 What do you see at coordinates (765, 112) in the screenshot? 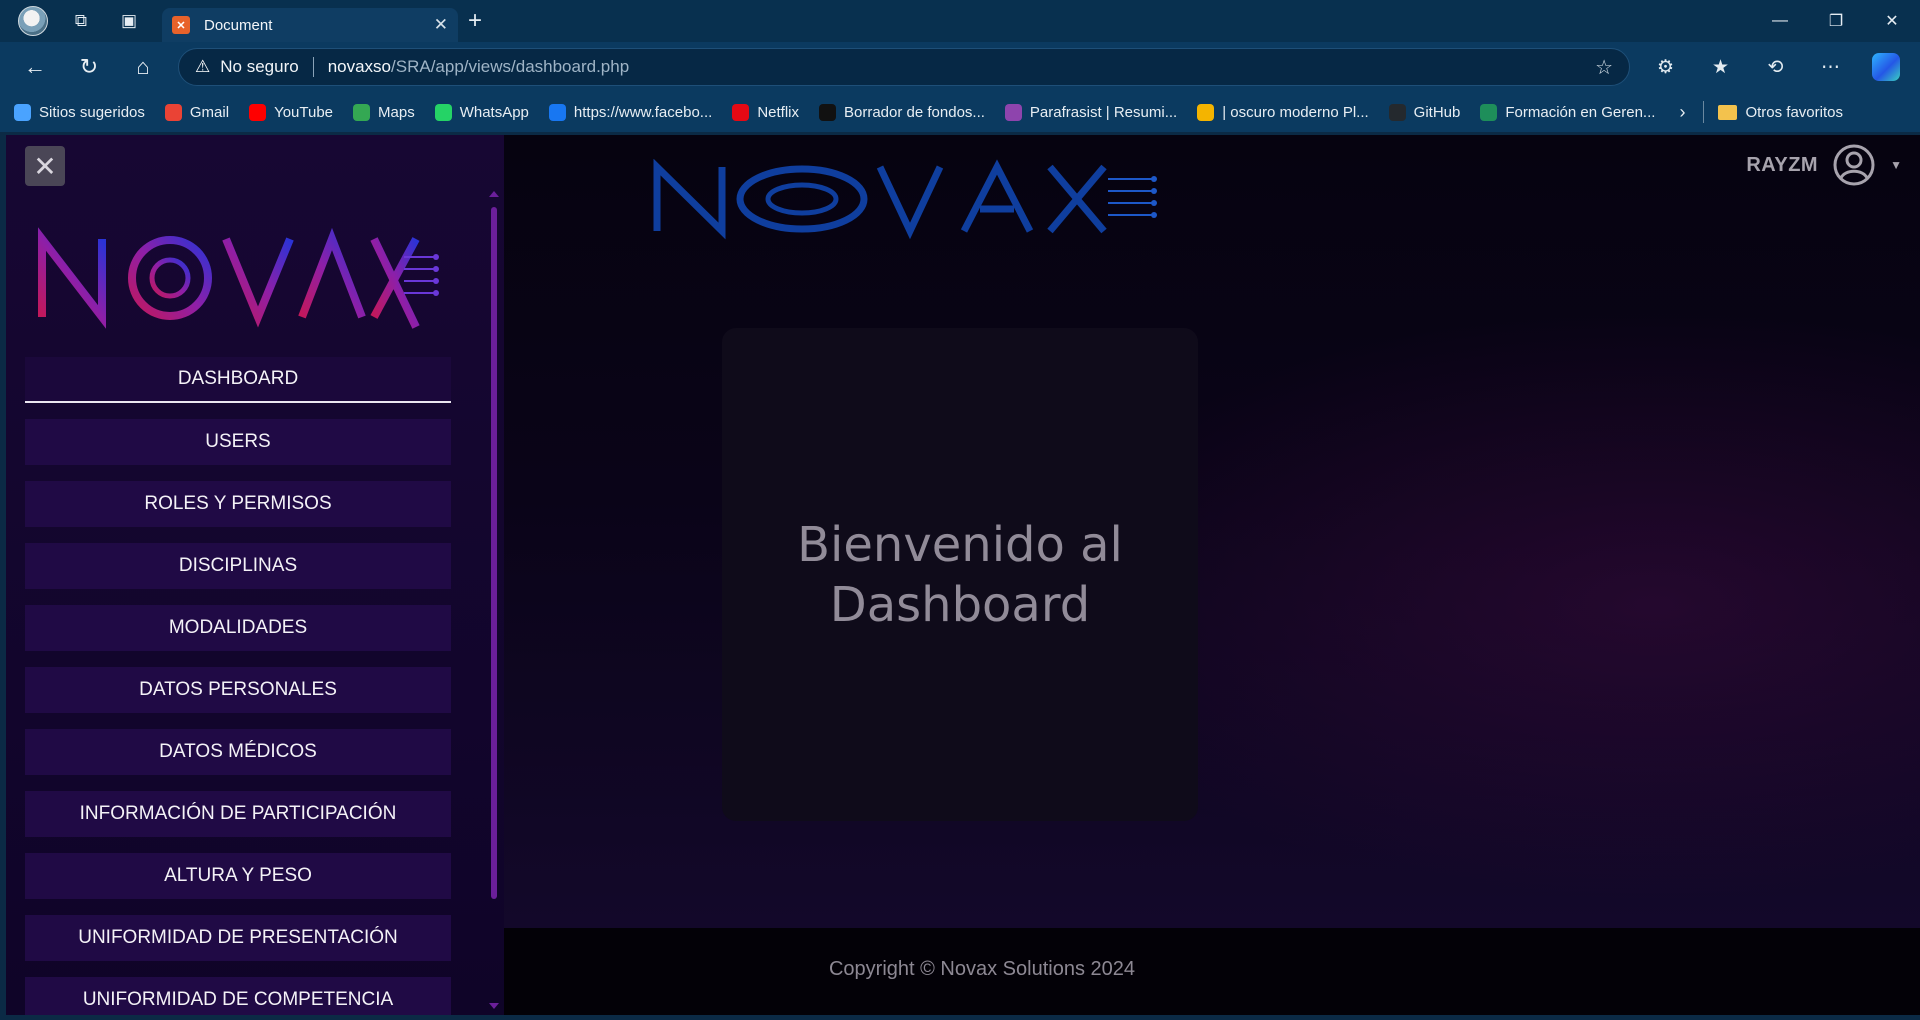
I see `bookmark-item: Netflix` at bounding box center [765, 112].